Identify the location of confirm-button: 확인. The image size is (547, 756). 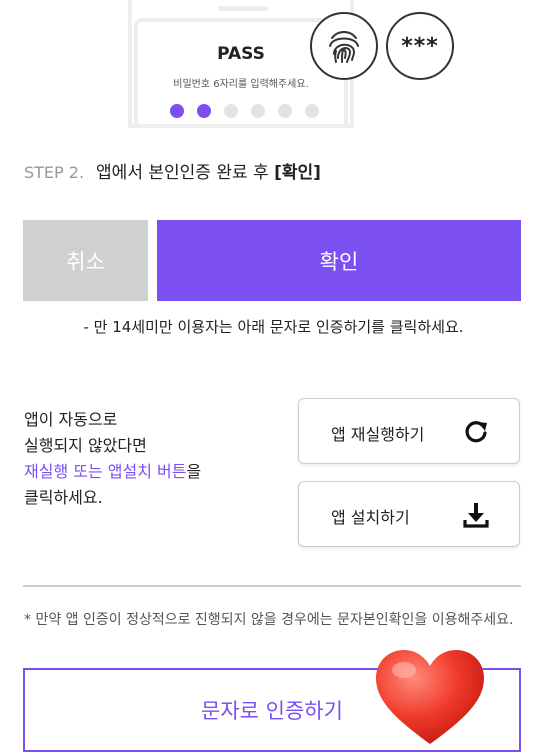
(339, 260).